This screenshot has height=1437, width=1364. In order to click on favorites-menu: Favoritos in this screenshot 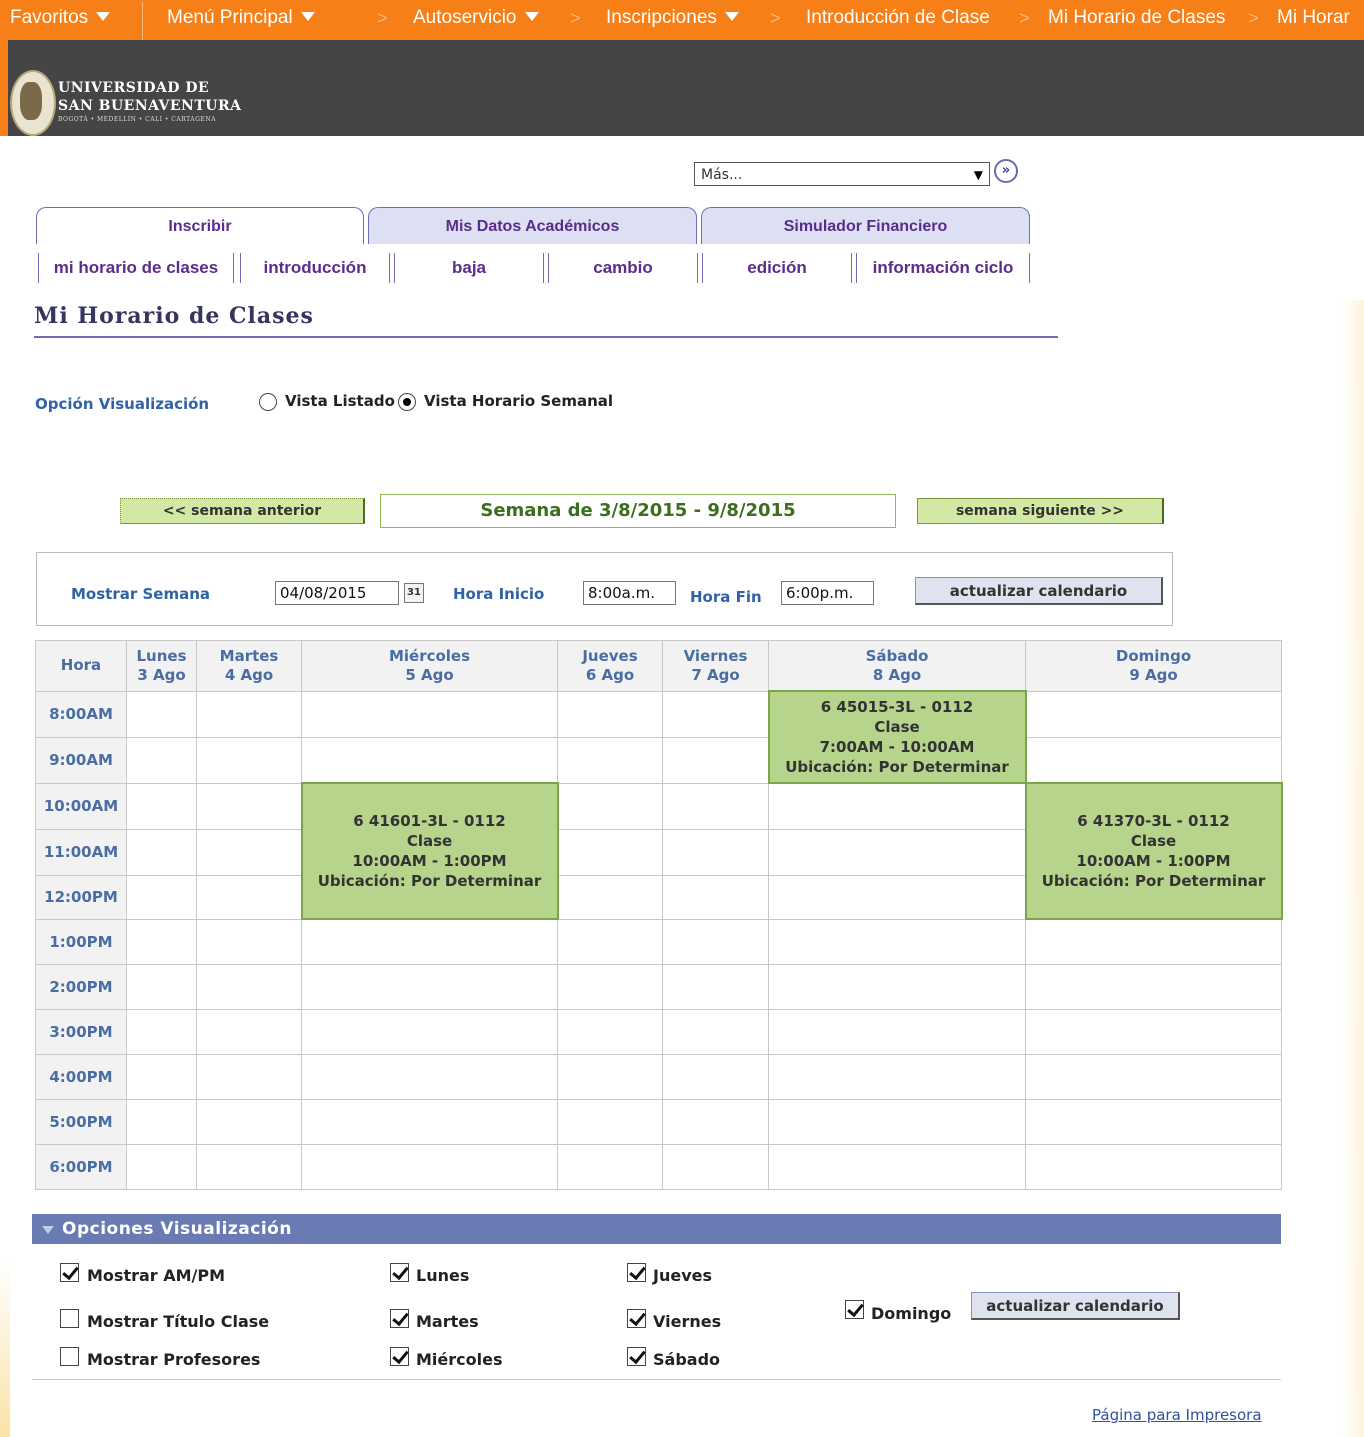, I will do `click(60, 18)`.